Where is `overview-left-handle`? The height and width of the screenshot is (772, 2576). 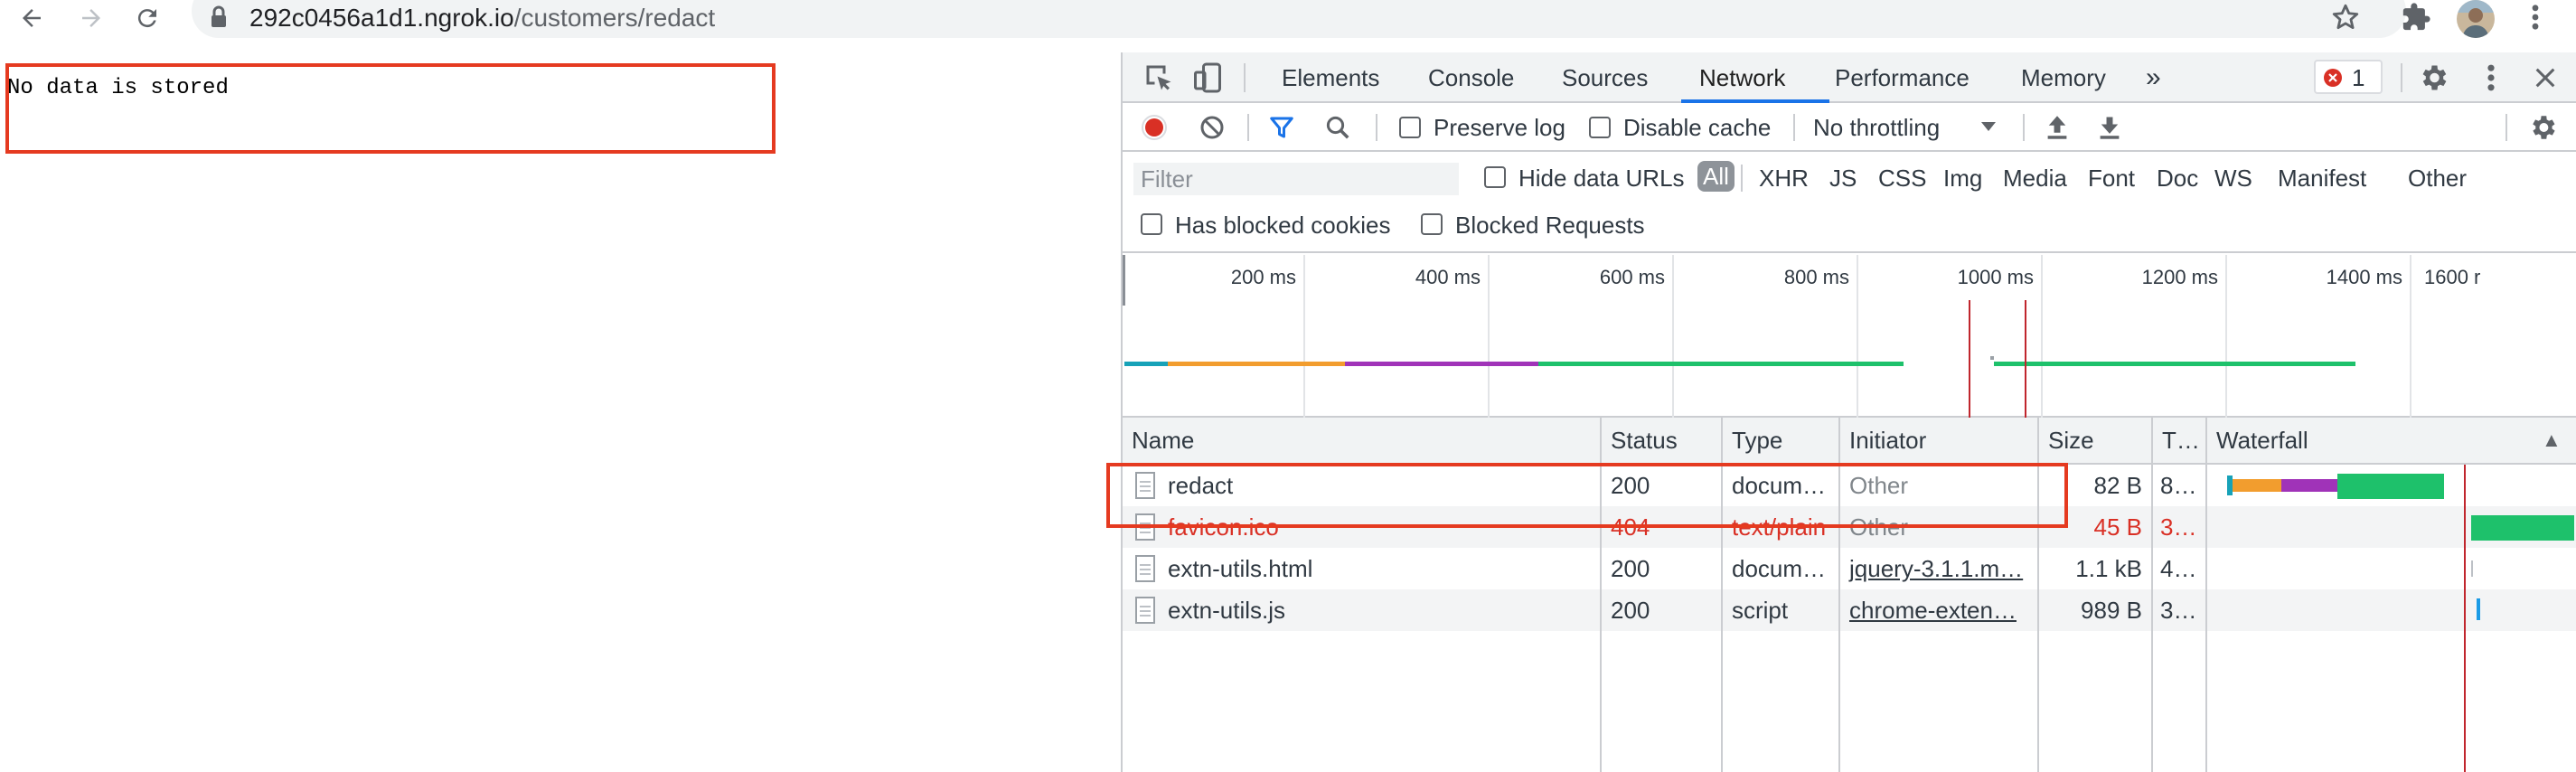
overview-left-handle is located at coordinates (1124, 280).